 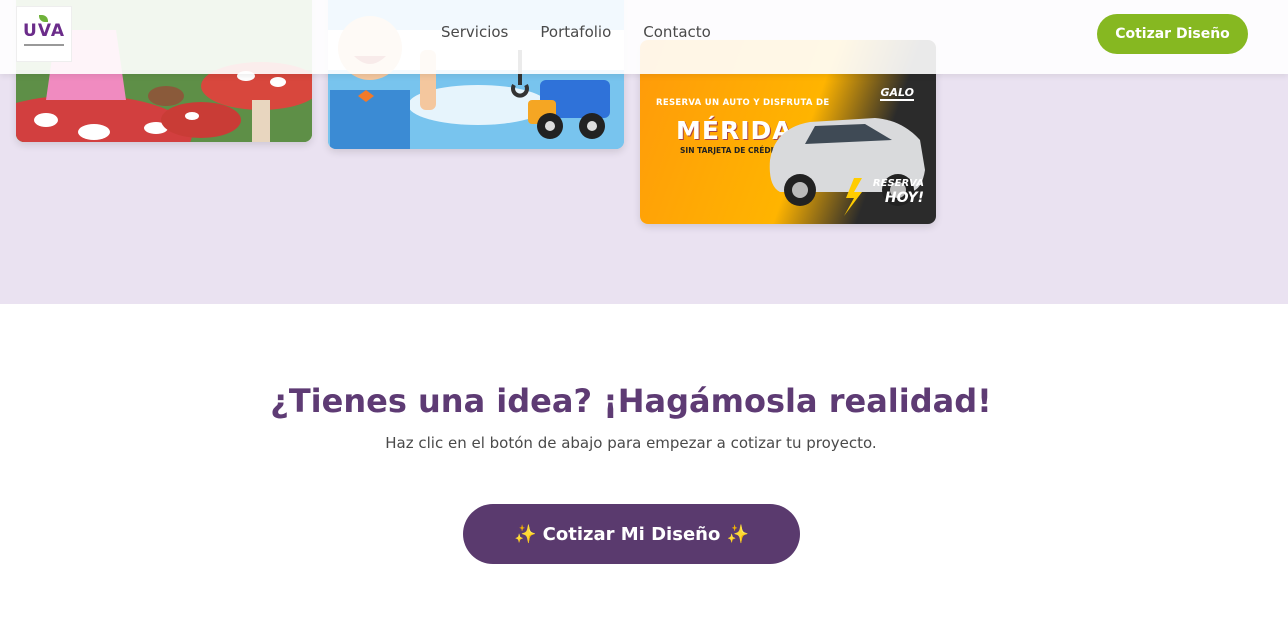 What do you see at coordinates (474, 32) in the screenshot?
I see `nav-link-servicios: Servicios` at bounding box center [474, 32].